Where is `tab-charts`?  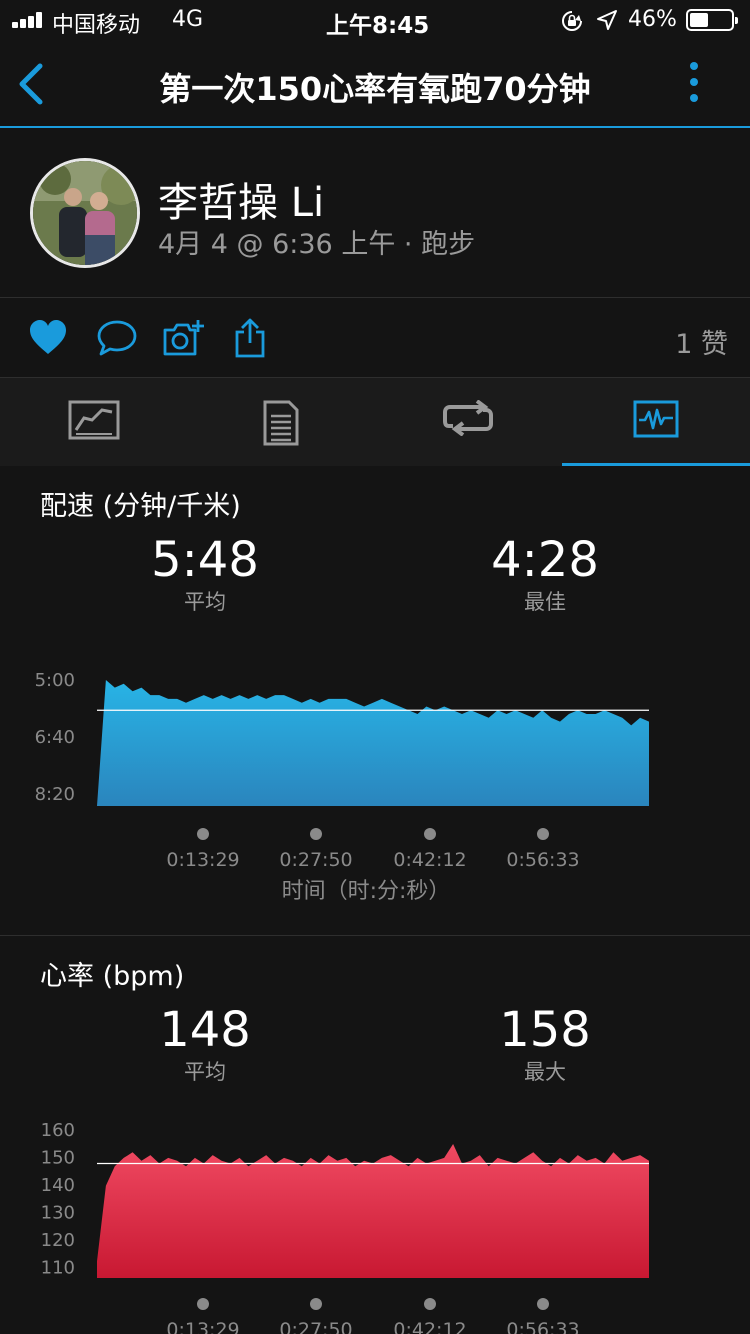 tab-charts is located at coordinates (656, 422).